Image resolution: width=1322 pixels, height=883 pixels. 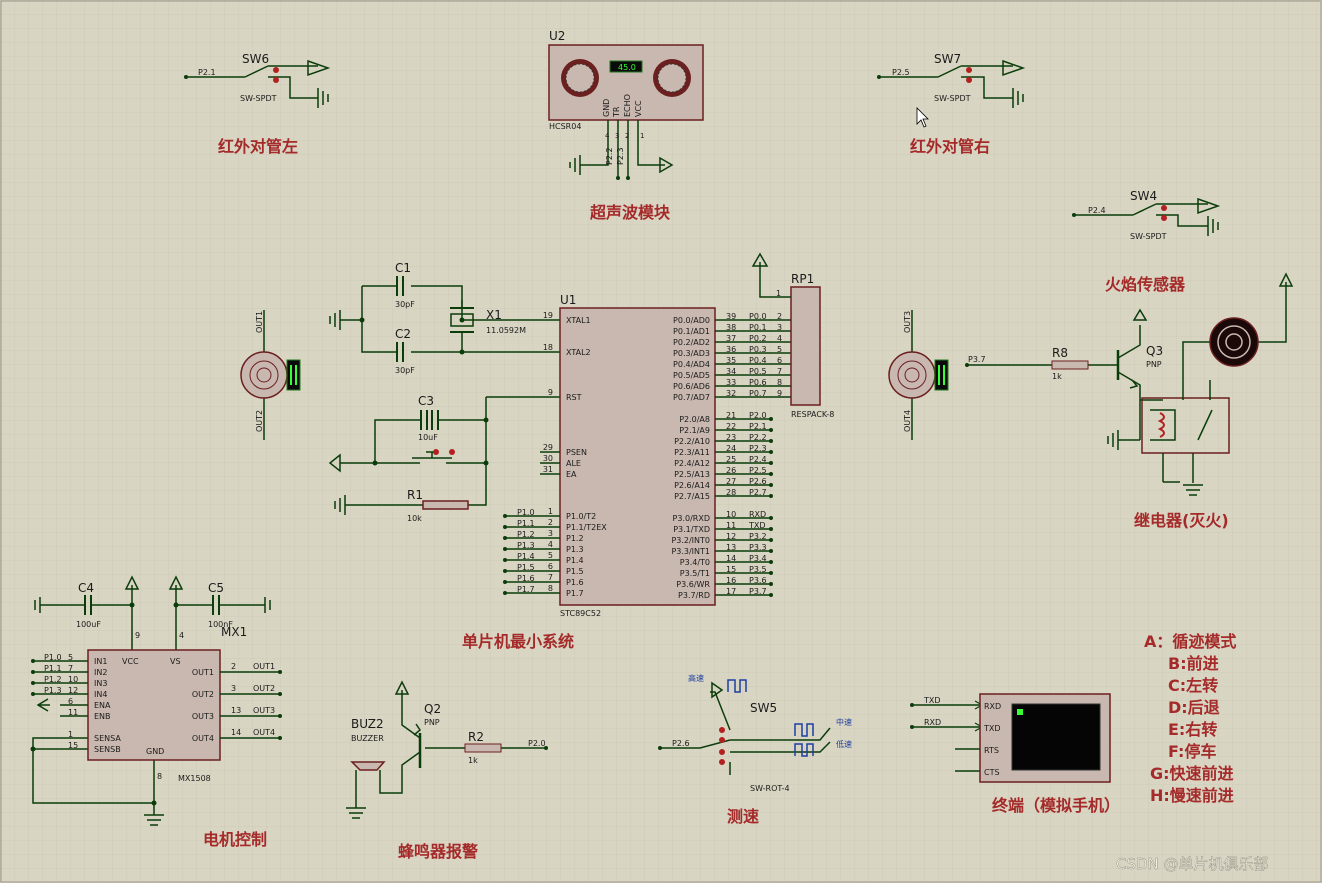 I want to click on mcu-pin-num: 36, so click(x=731, y=349).